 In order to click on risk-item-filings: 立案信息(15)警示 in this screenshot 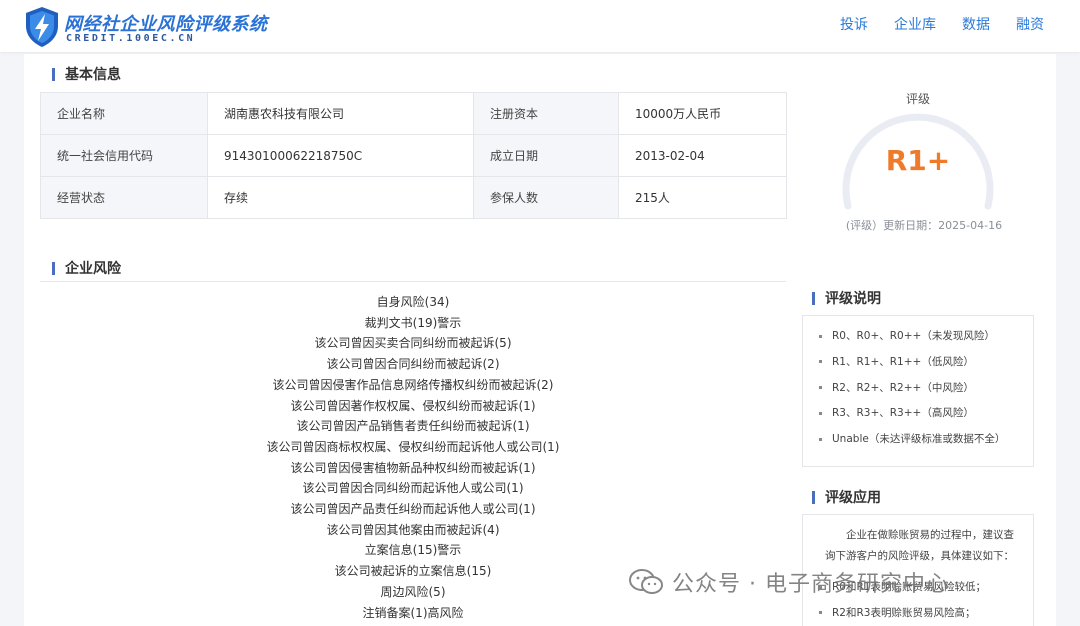, I will do `click(413, 550)`.